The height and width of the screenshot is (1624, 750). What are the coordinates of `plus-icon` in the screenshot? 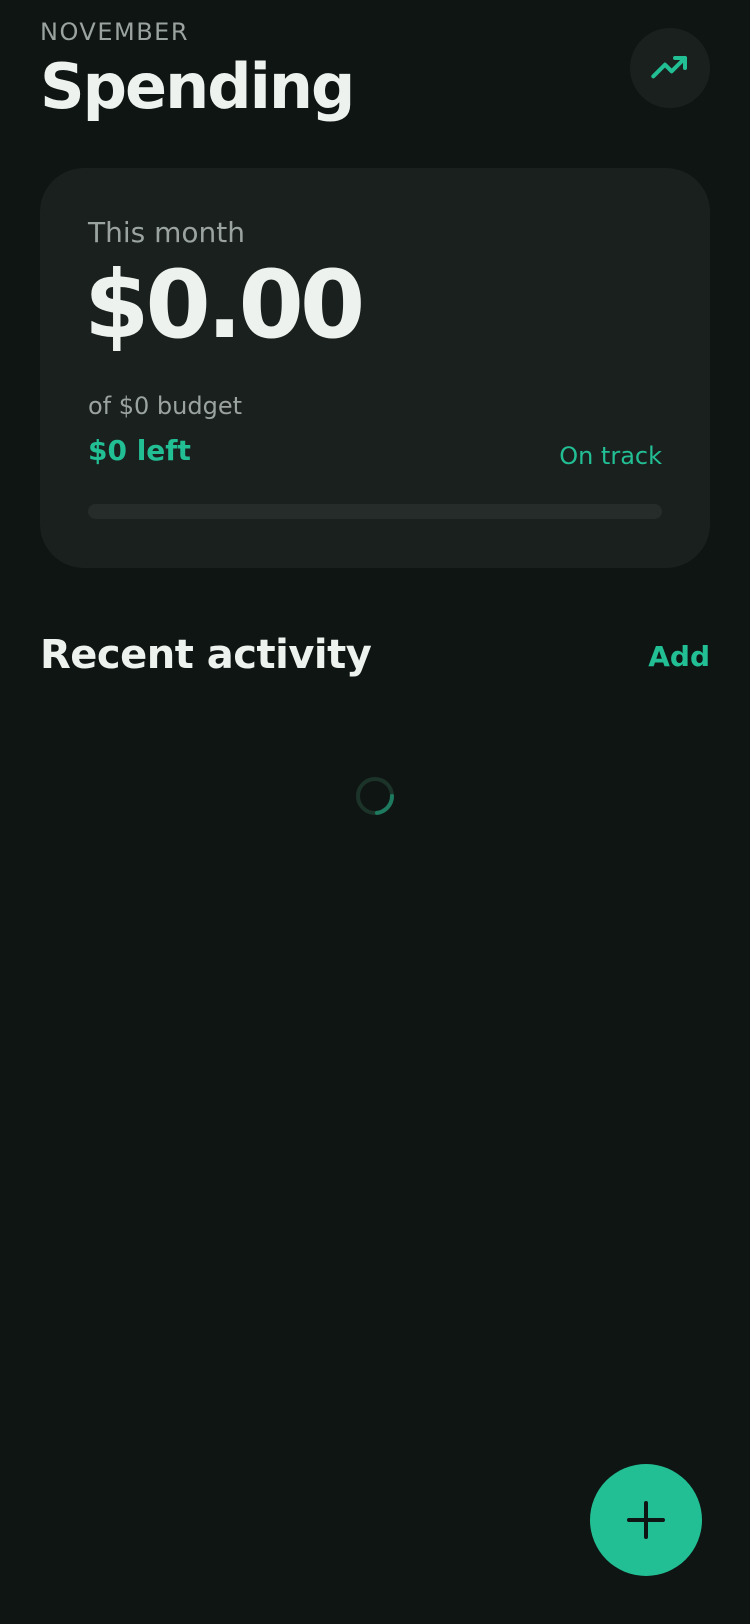 It's located at (646, 1520).